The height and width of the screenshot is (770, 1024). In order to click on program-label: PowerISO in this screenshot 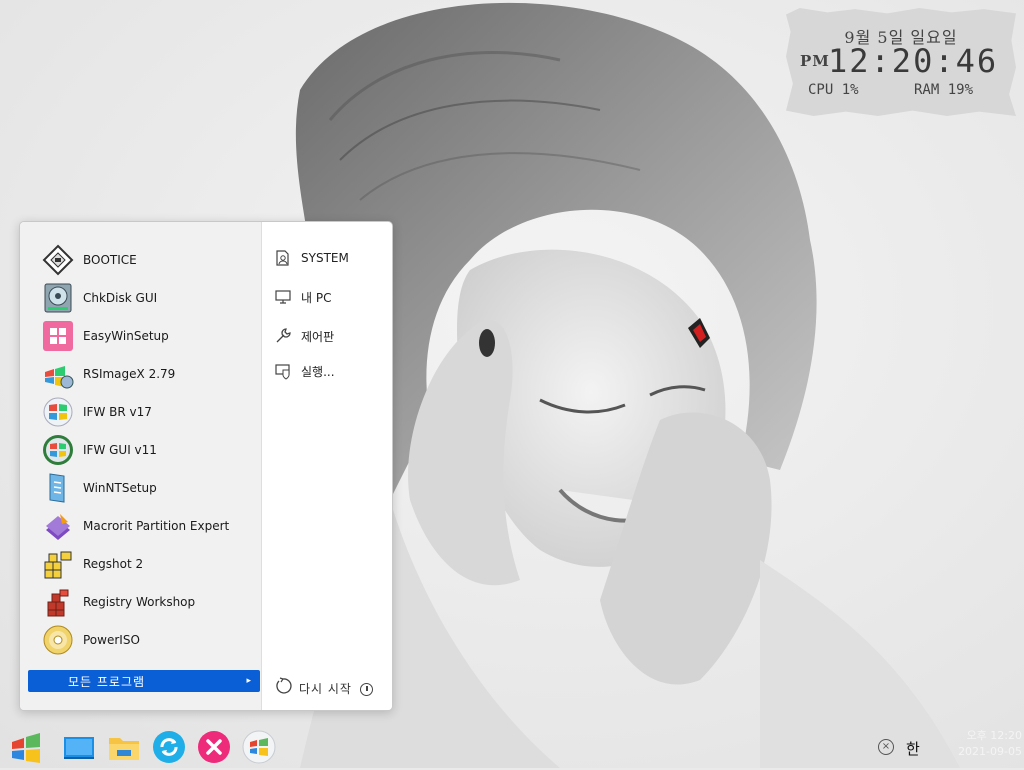, I will do `click(111, 640)`.